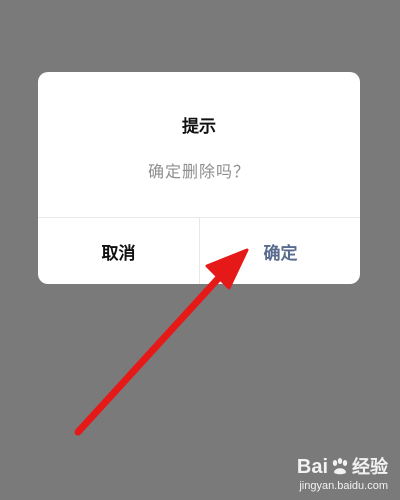 The image size is (400, 500). What do you see at coordinates (280, 251) in the screenshot?
I see `confirm-button: 确定` at bounding box center [280, 251].